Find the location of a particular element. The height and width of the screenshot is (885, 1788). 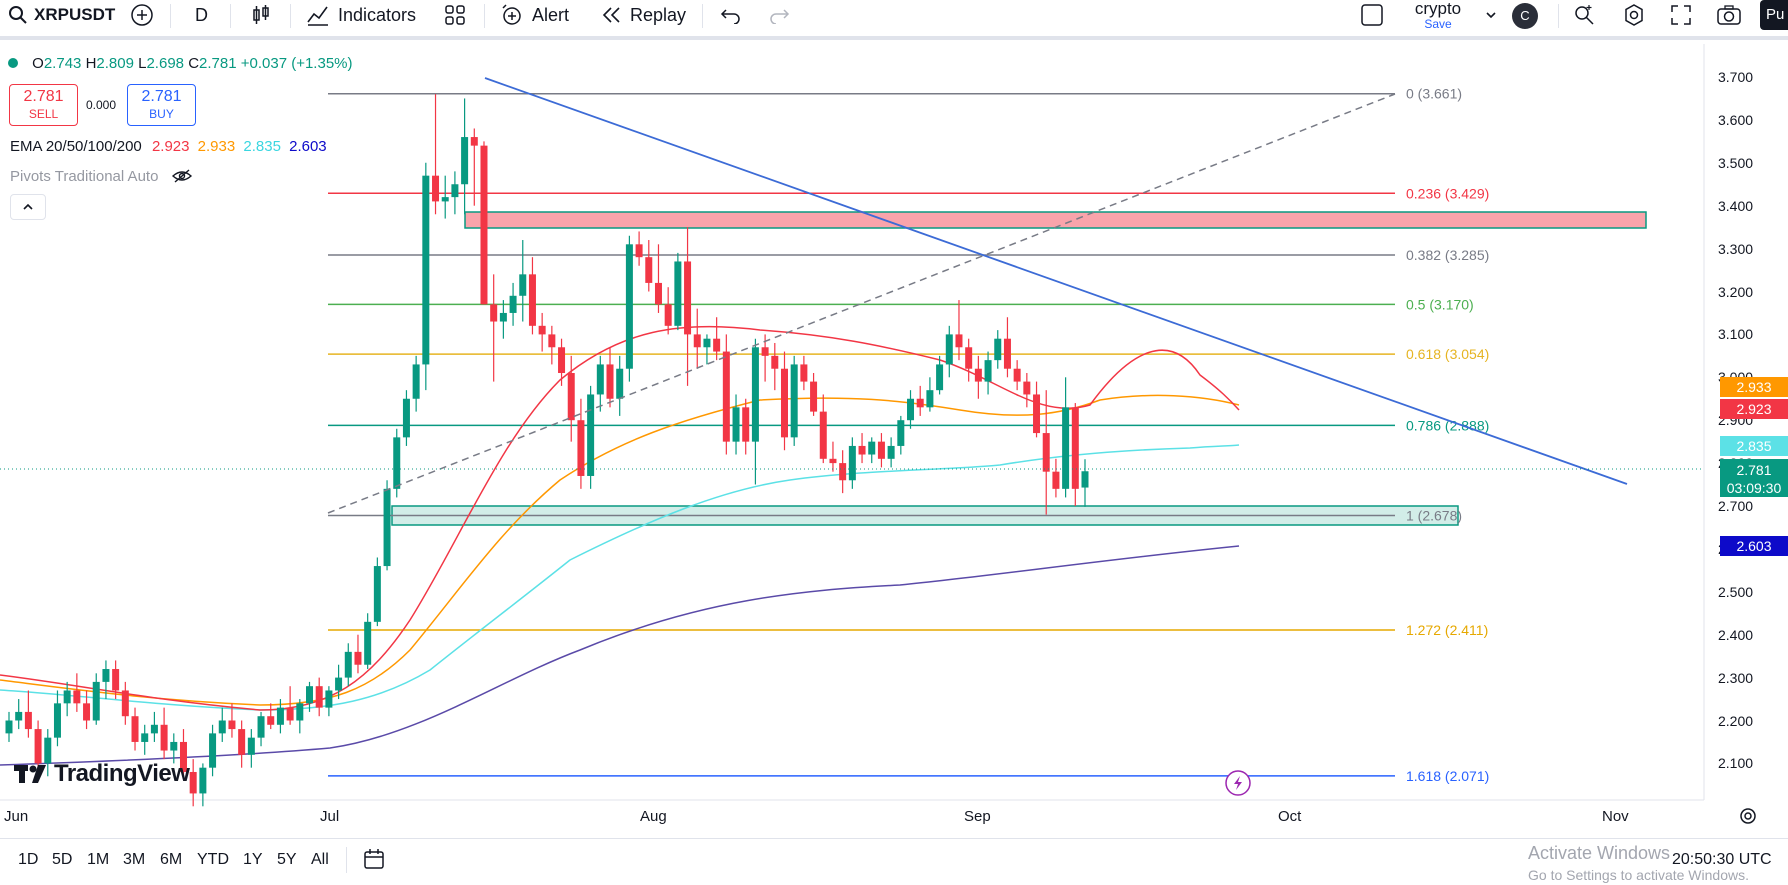

clock: 20:50:30 UTC is located at coordinates (1721, 860).